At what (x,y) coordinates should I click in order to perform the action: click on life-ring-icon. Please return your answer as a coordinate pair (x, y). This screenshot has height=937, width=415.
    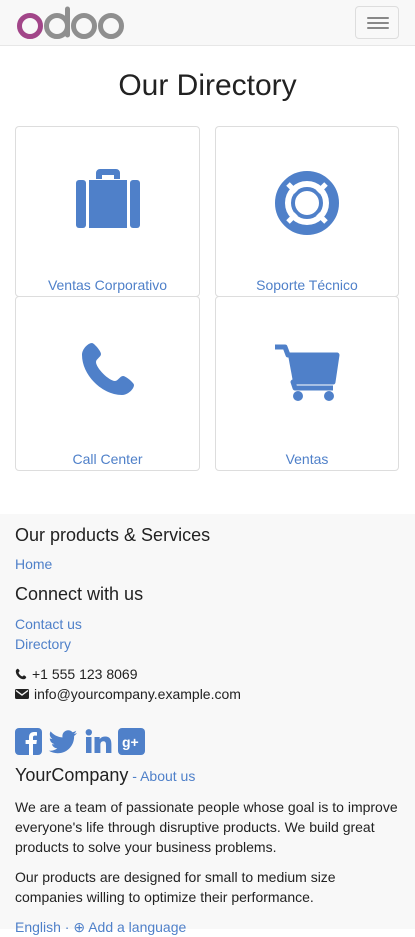
    Looking at the image, I should click on (307, 203).